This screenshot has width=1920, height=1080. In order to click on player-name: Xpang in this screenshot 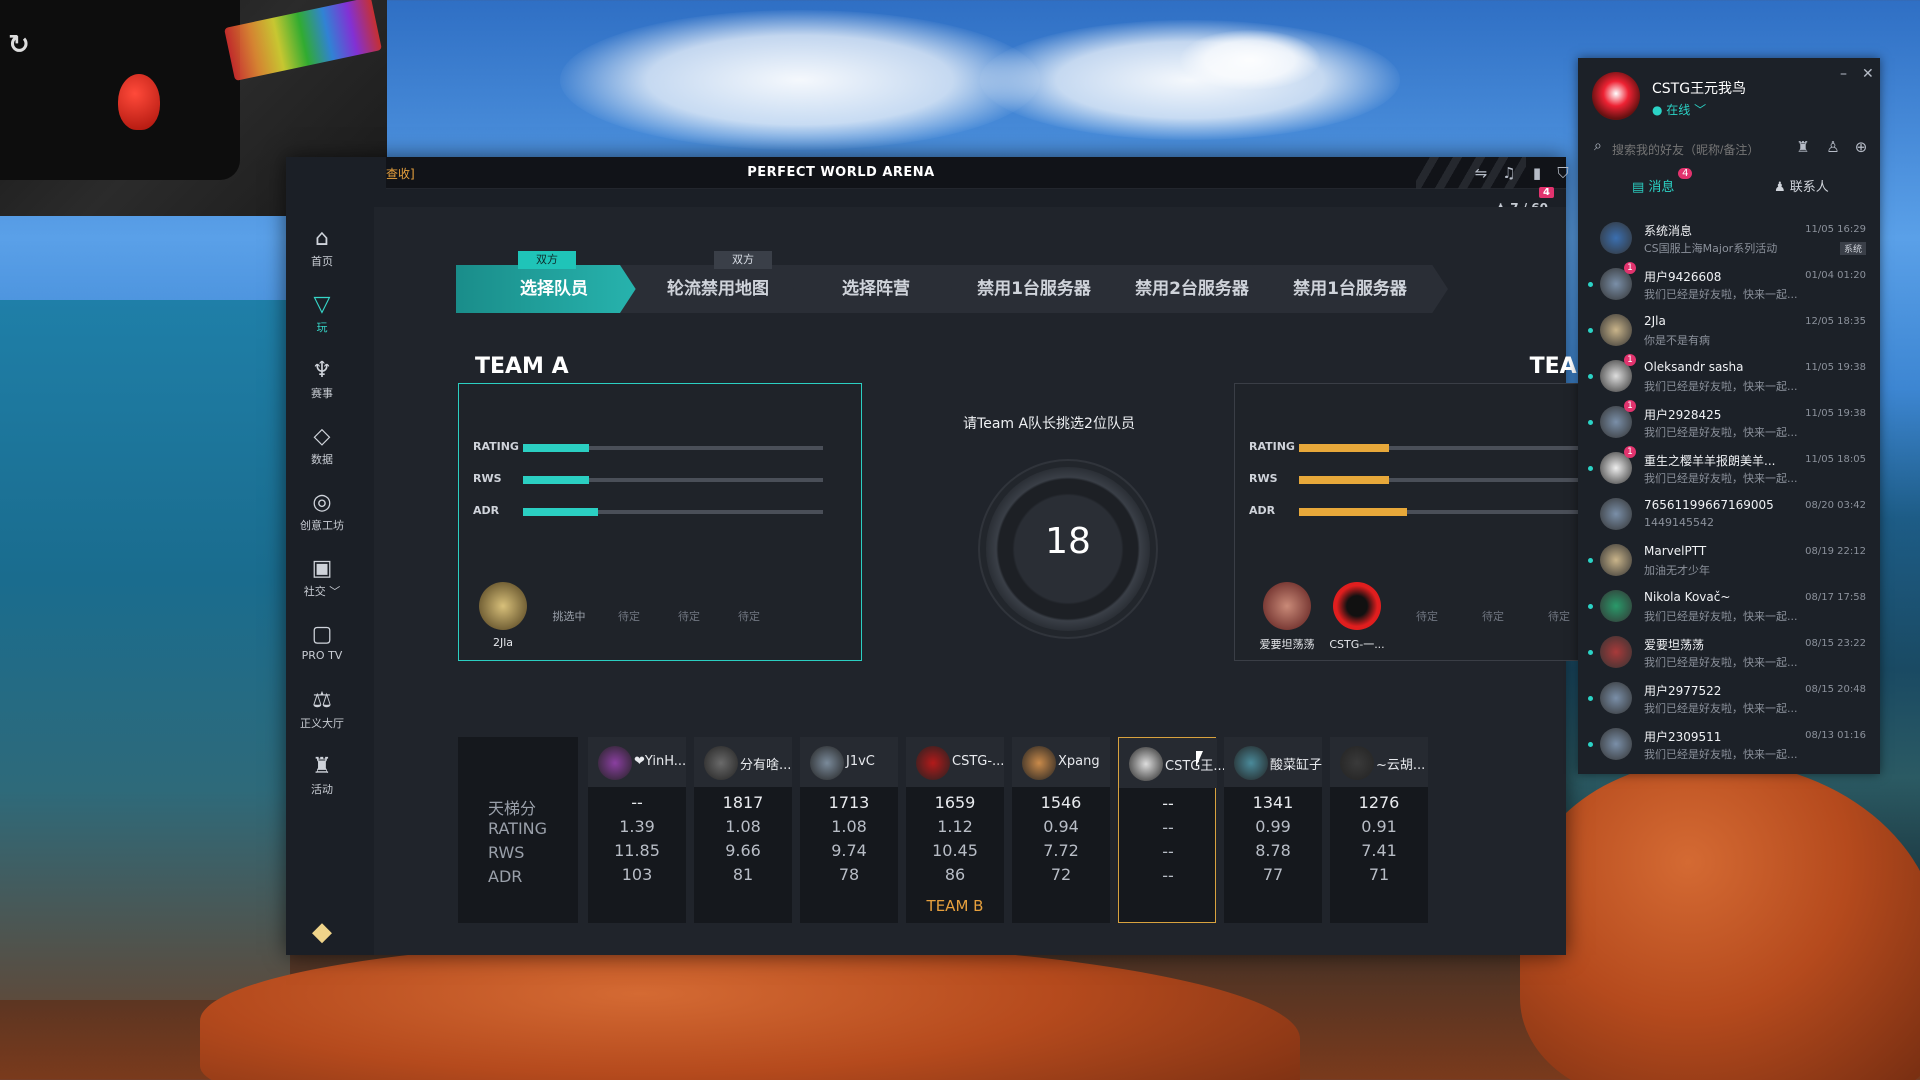, I will do `click(1079, 761)`.